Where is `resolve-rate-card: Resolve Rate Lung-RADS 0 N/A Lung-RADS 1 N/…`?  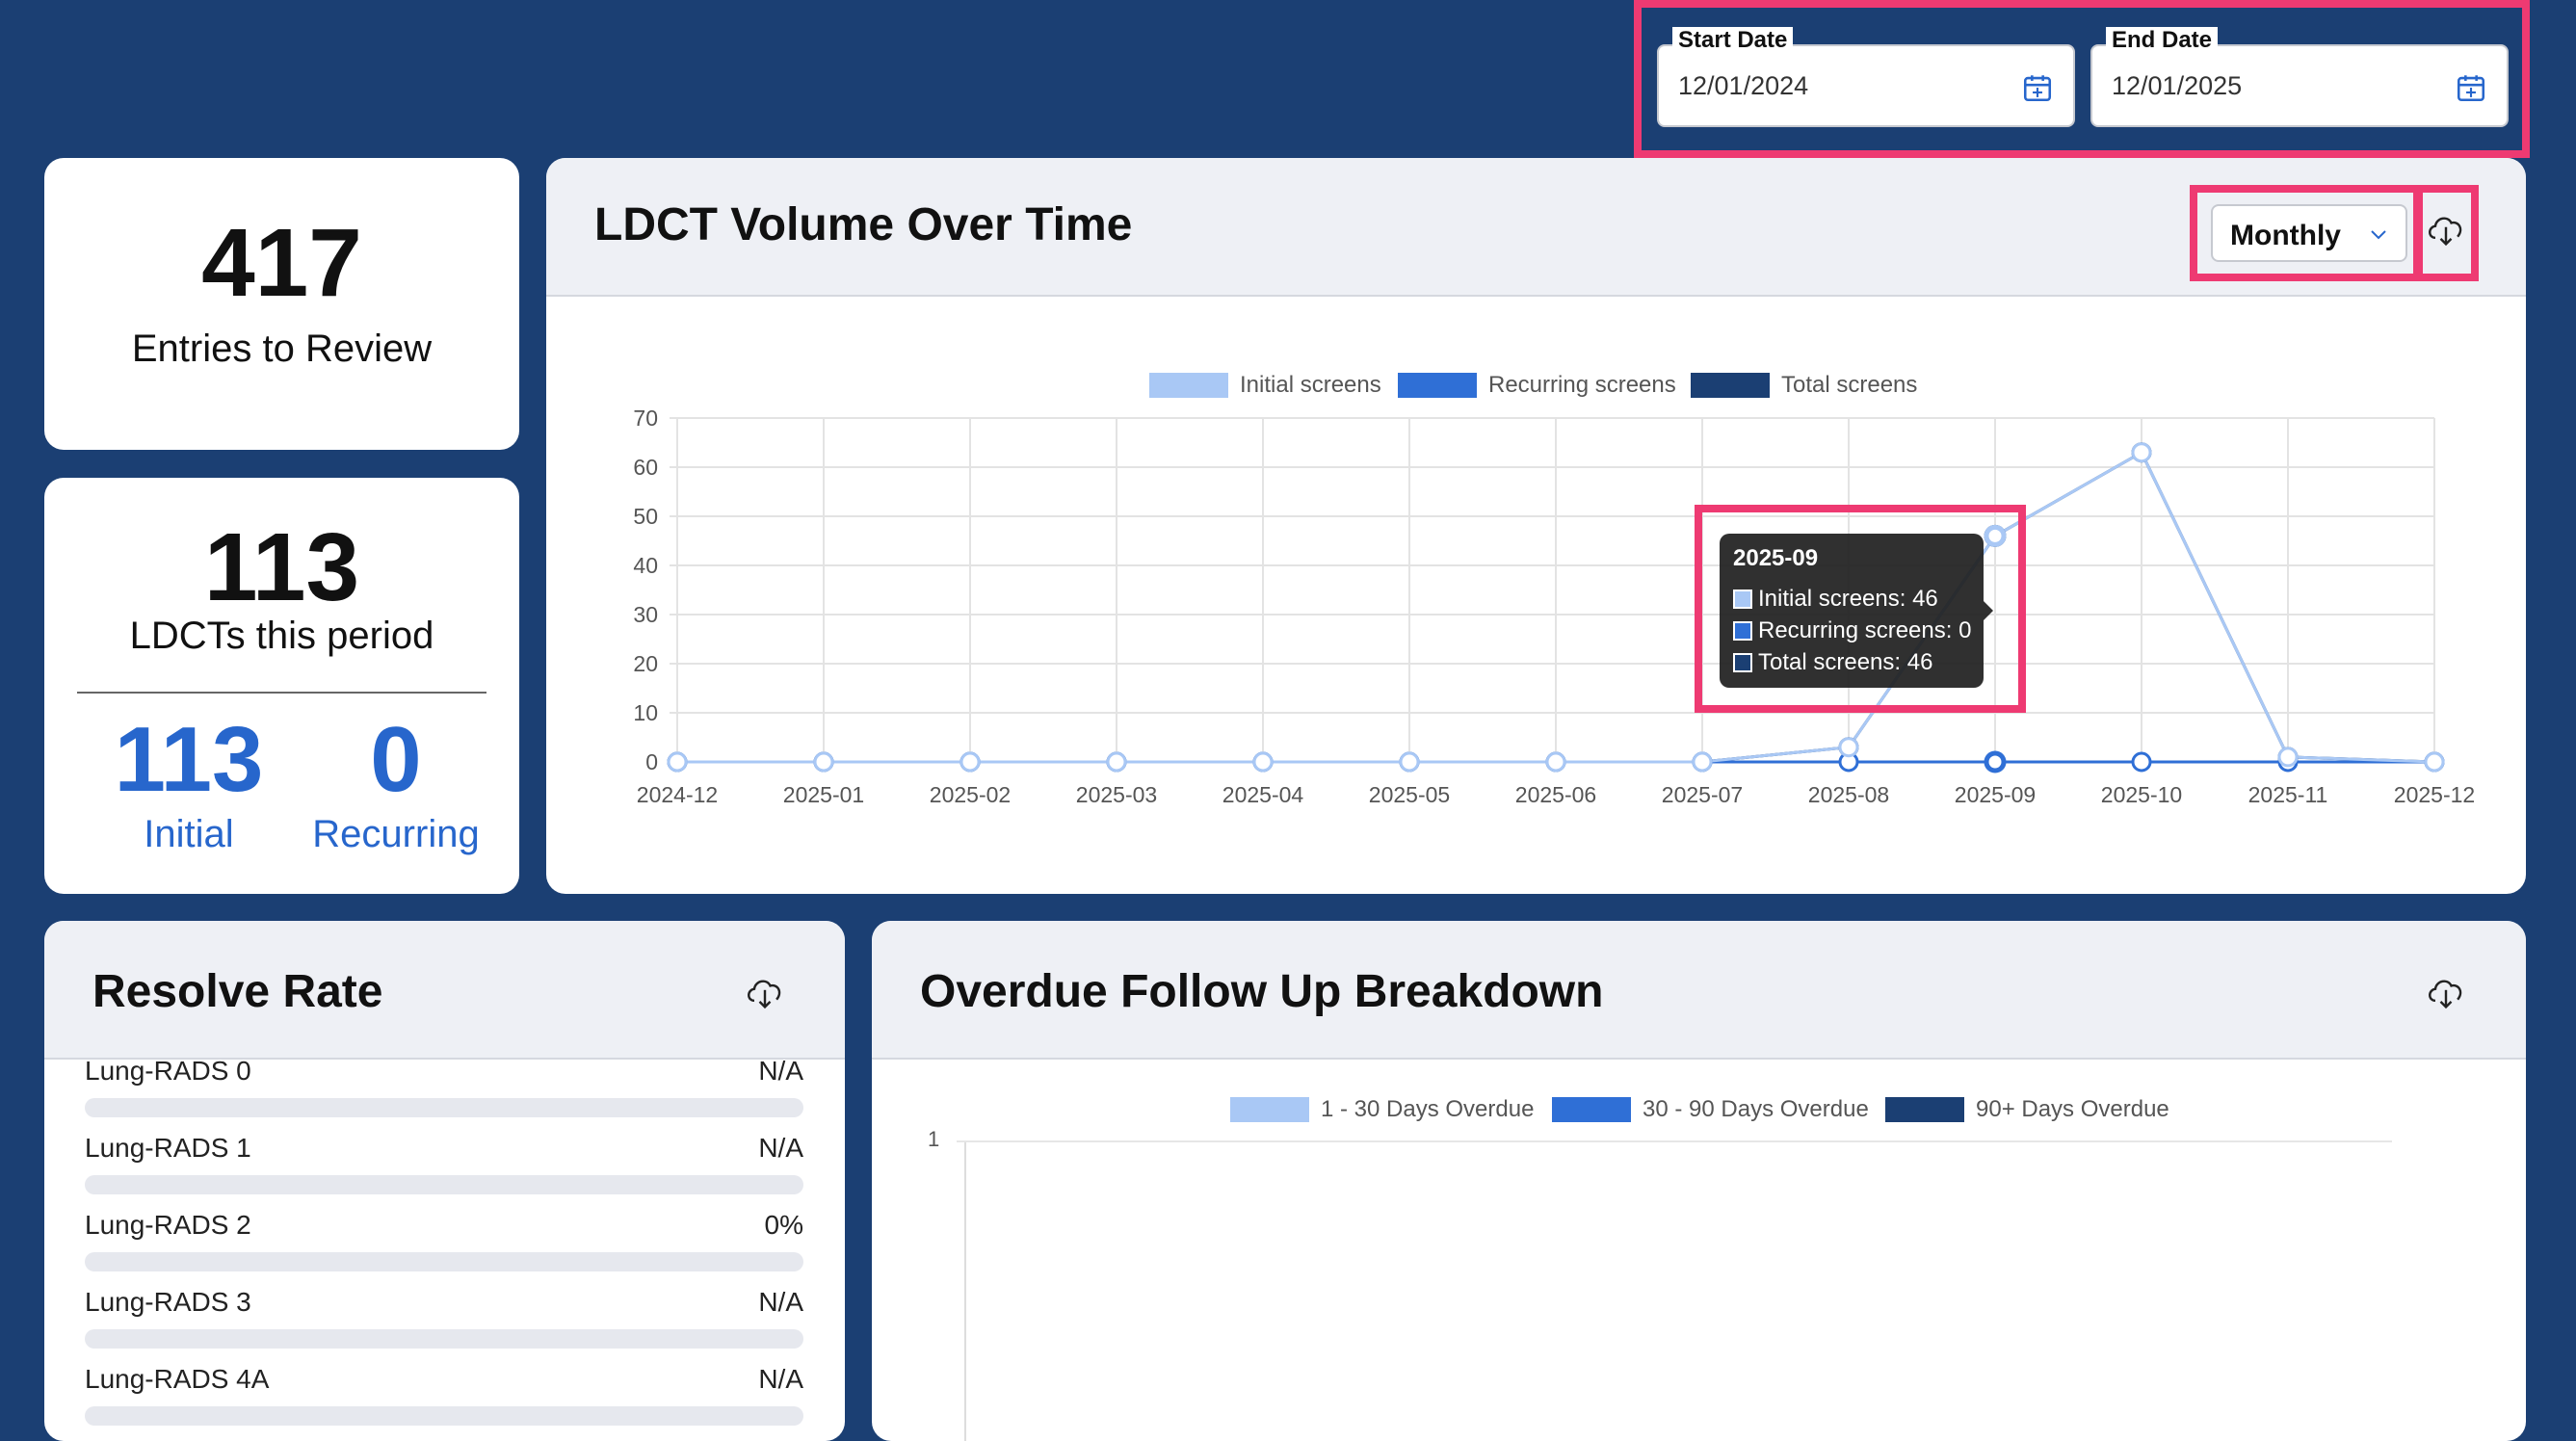 resolve-rate-card: Resolve Rate Lung-RADS 0 N/A Lung-RADS 1 N/… is located at coordinates (445, 1181).